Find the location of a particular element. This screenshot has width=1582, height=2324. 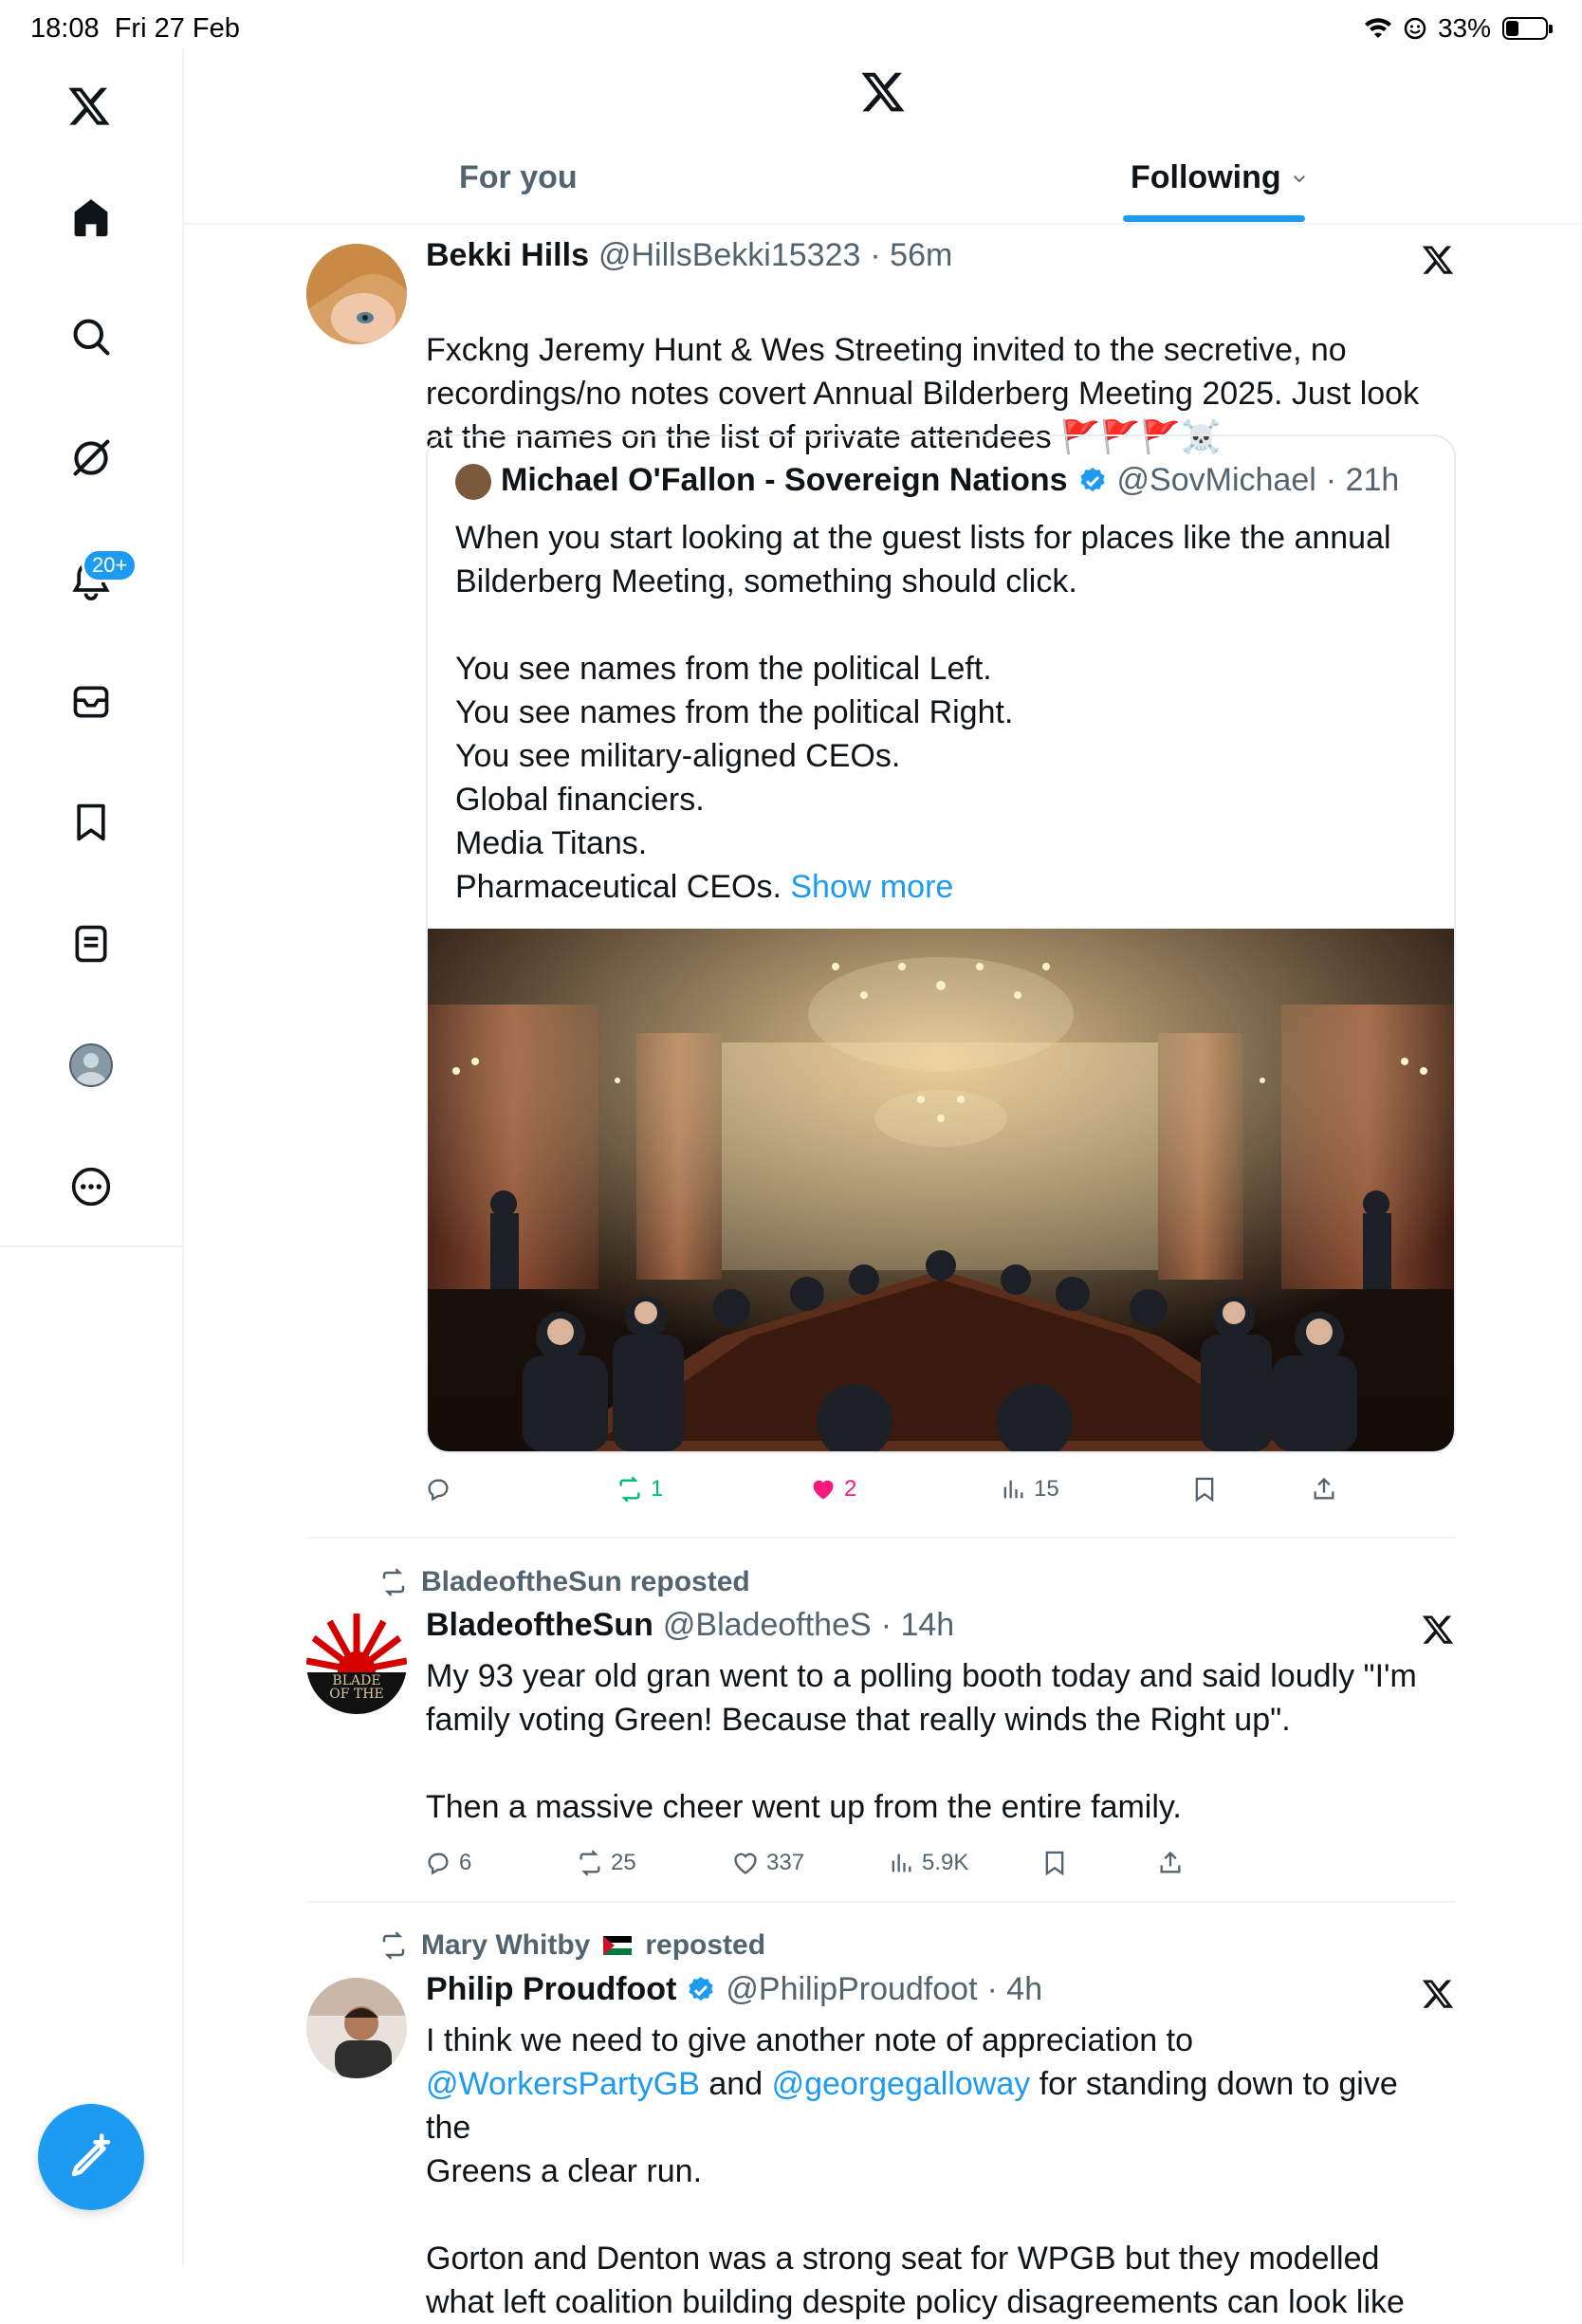

avatar-caption: BLADE OF THE is located at coordinates (356, 1688).